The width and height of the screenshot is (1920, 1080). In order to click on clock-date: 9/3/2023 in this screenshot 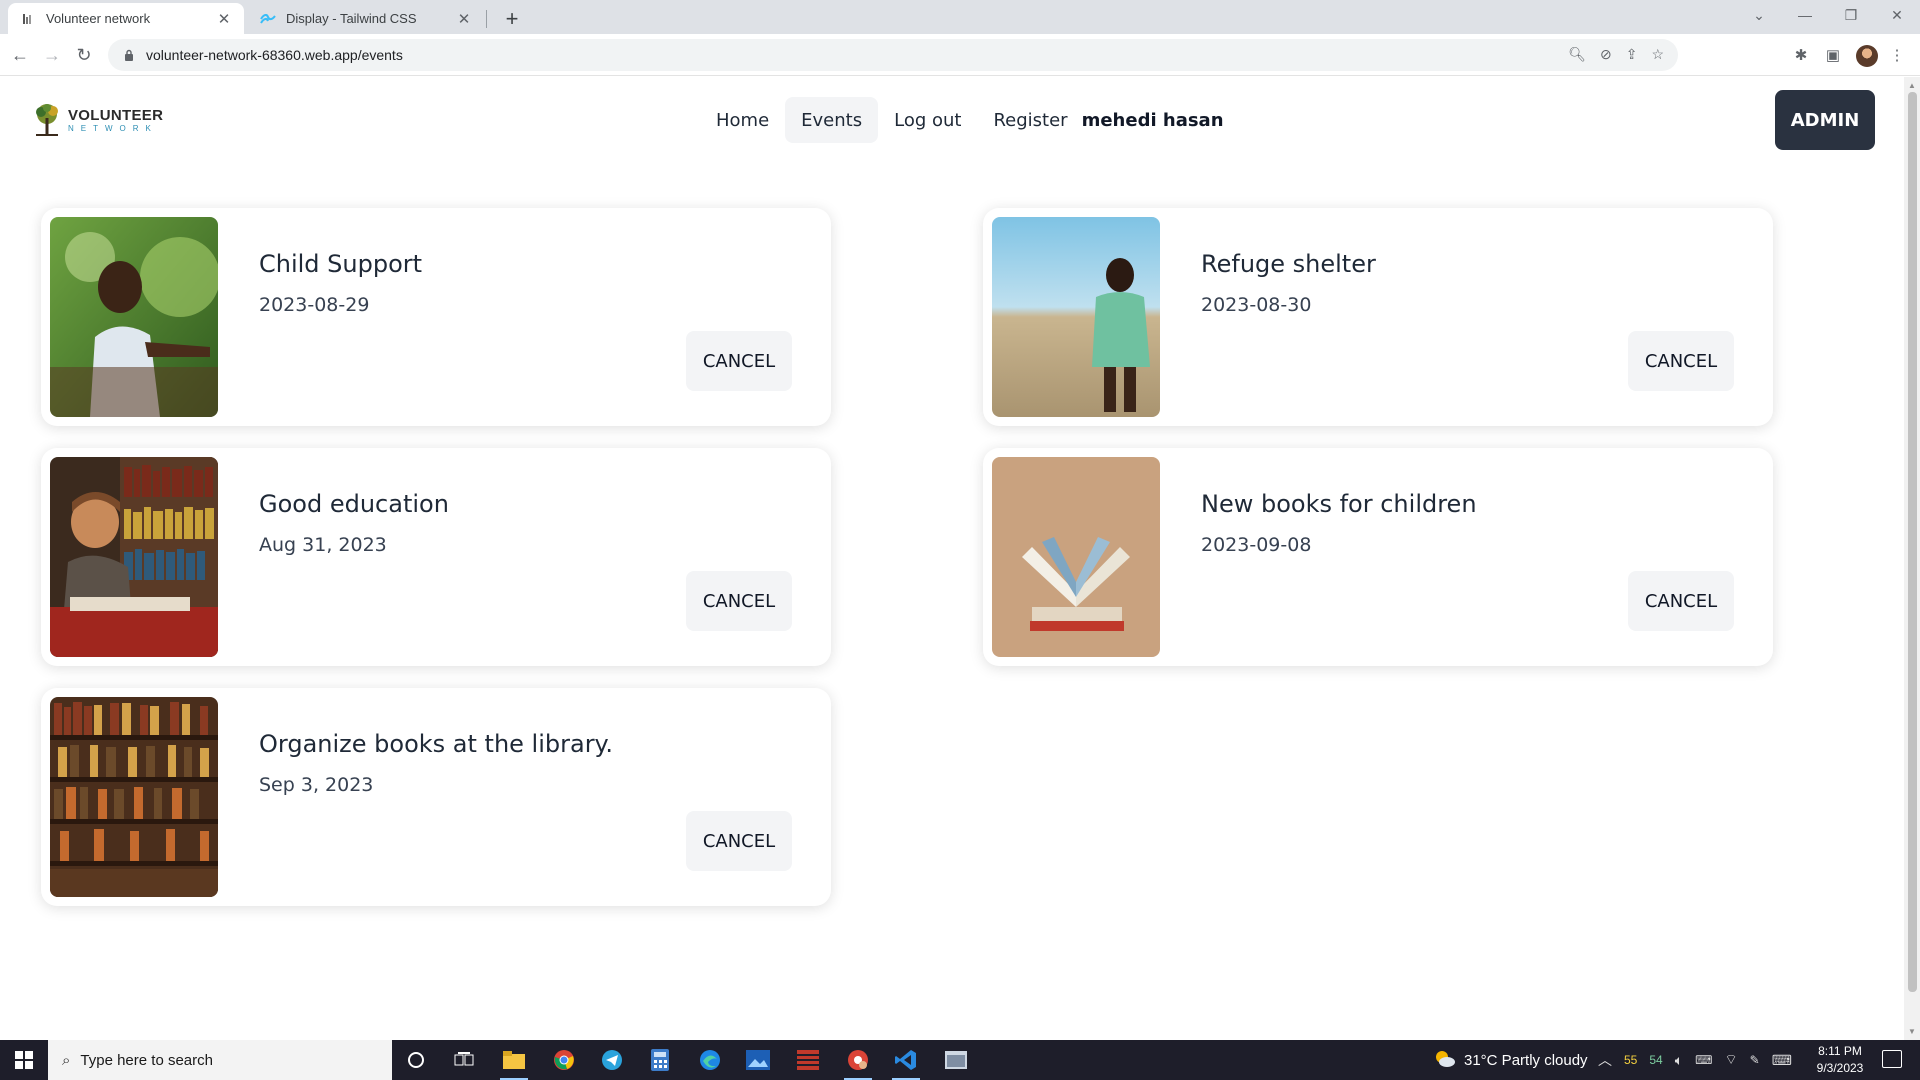, I will do `click(1840, 1068)`.